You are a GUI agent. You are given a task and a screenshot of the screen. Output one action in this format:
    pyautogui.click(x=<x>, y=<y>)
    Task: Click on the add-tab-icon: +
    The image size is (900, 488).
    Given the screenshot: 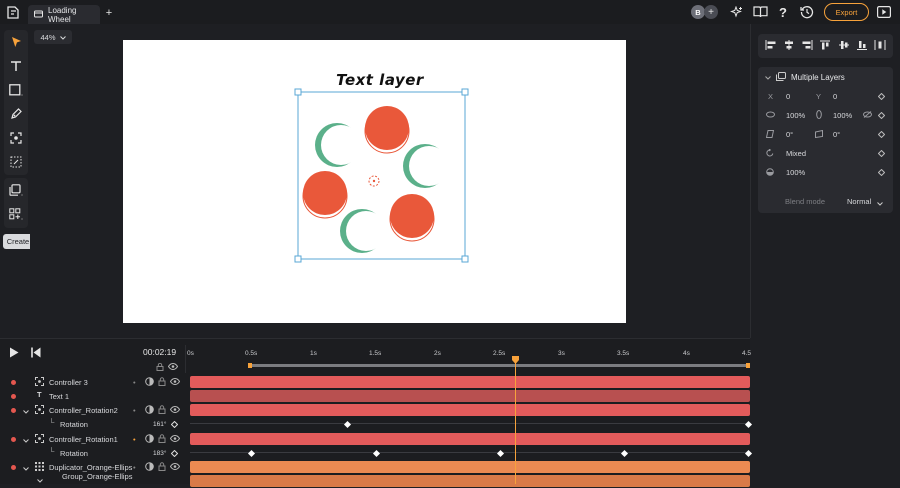 What is the action you would take?
    pyautogui.click(x=109, y=13)
    